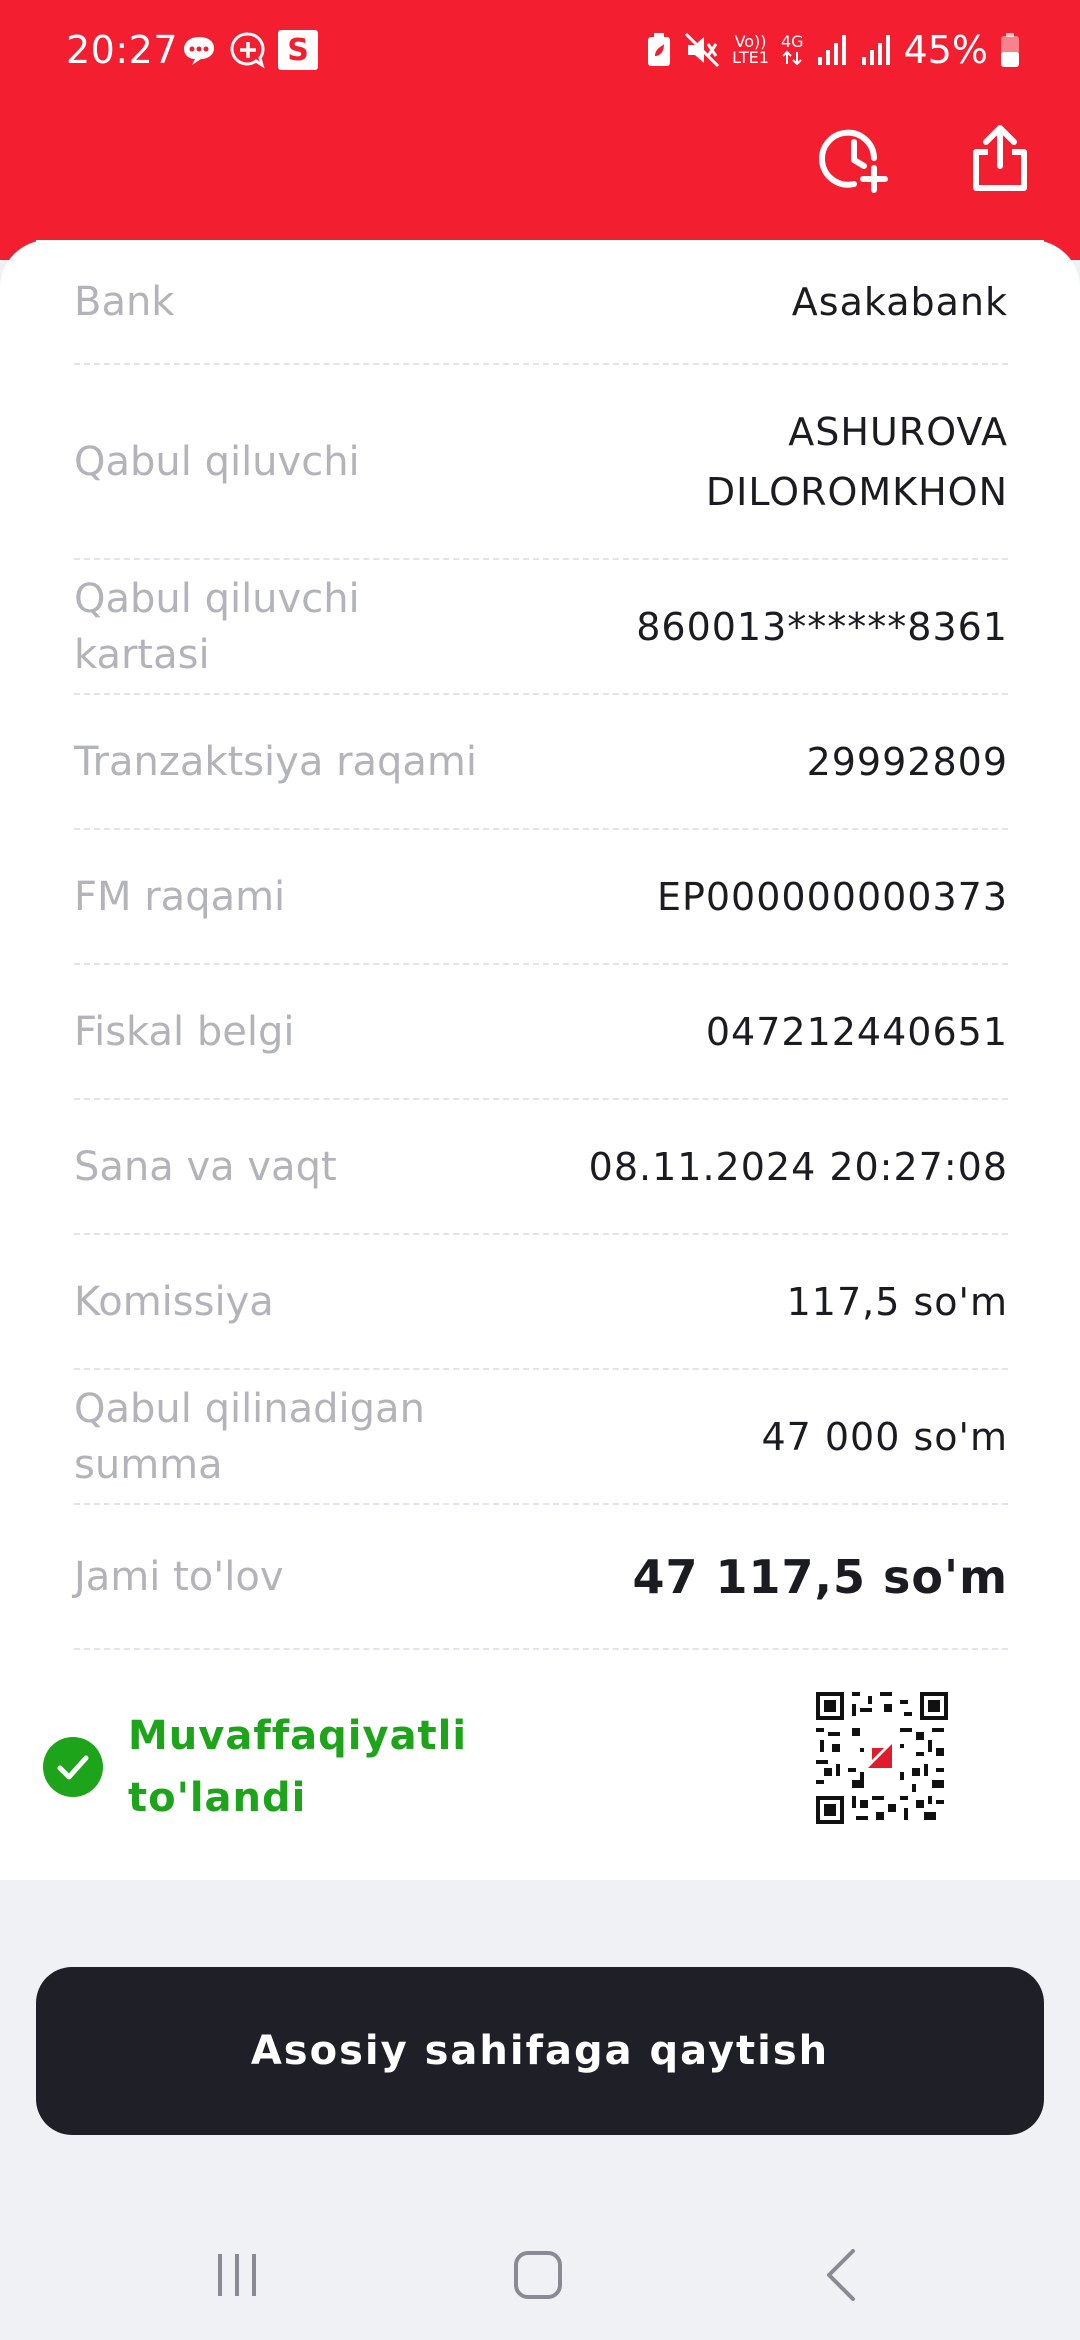  I want to click on total-value: 47 117,5 so'm, so click(820, 1576).